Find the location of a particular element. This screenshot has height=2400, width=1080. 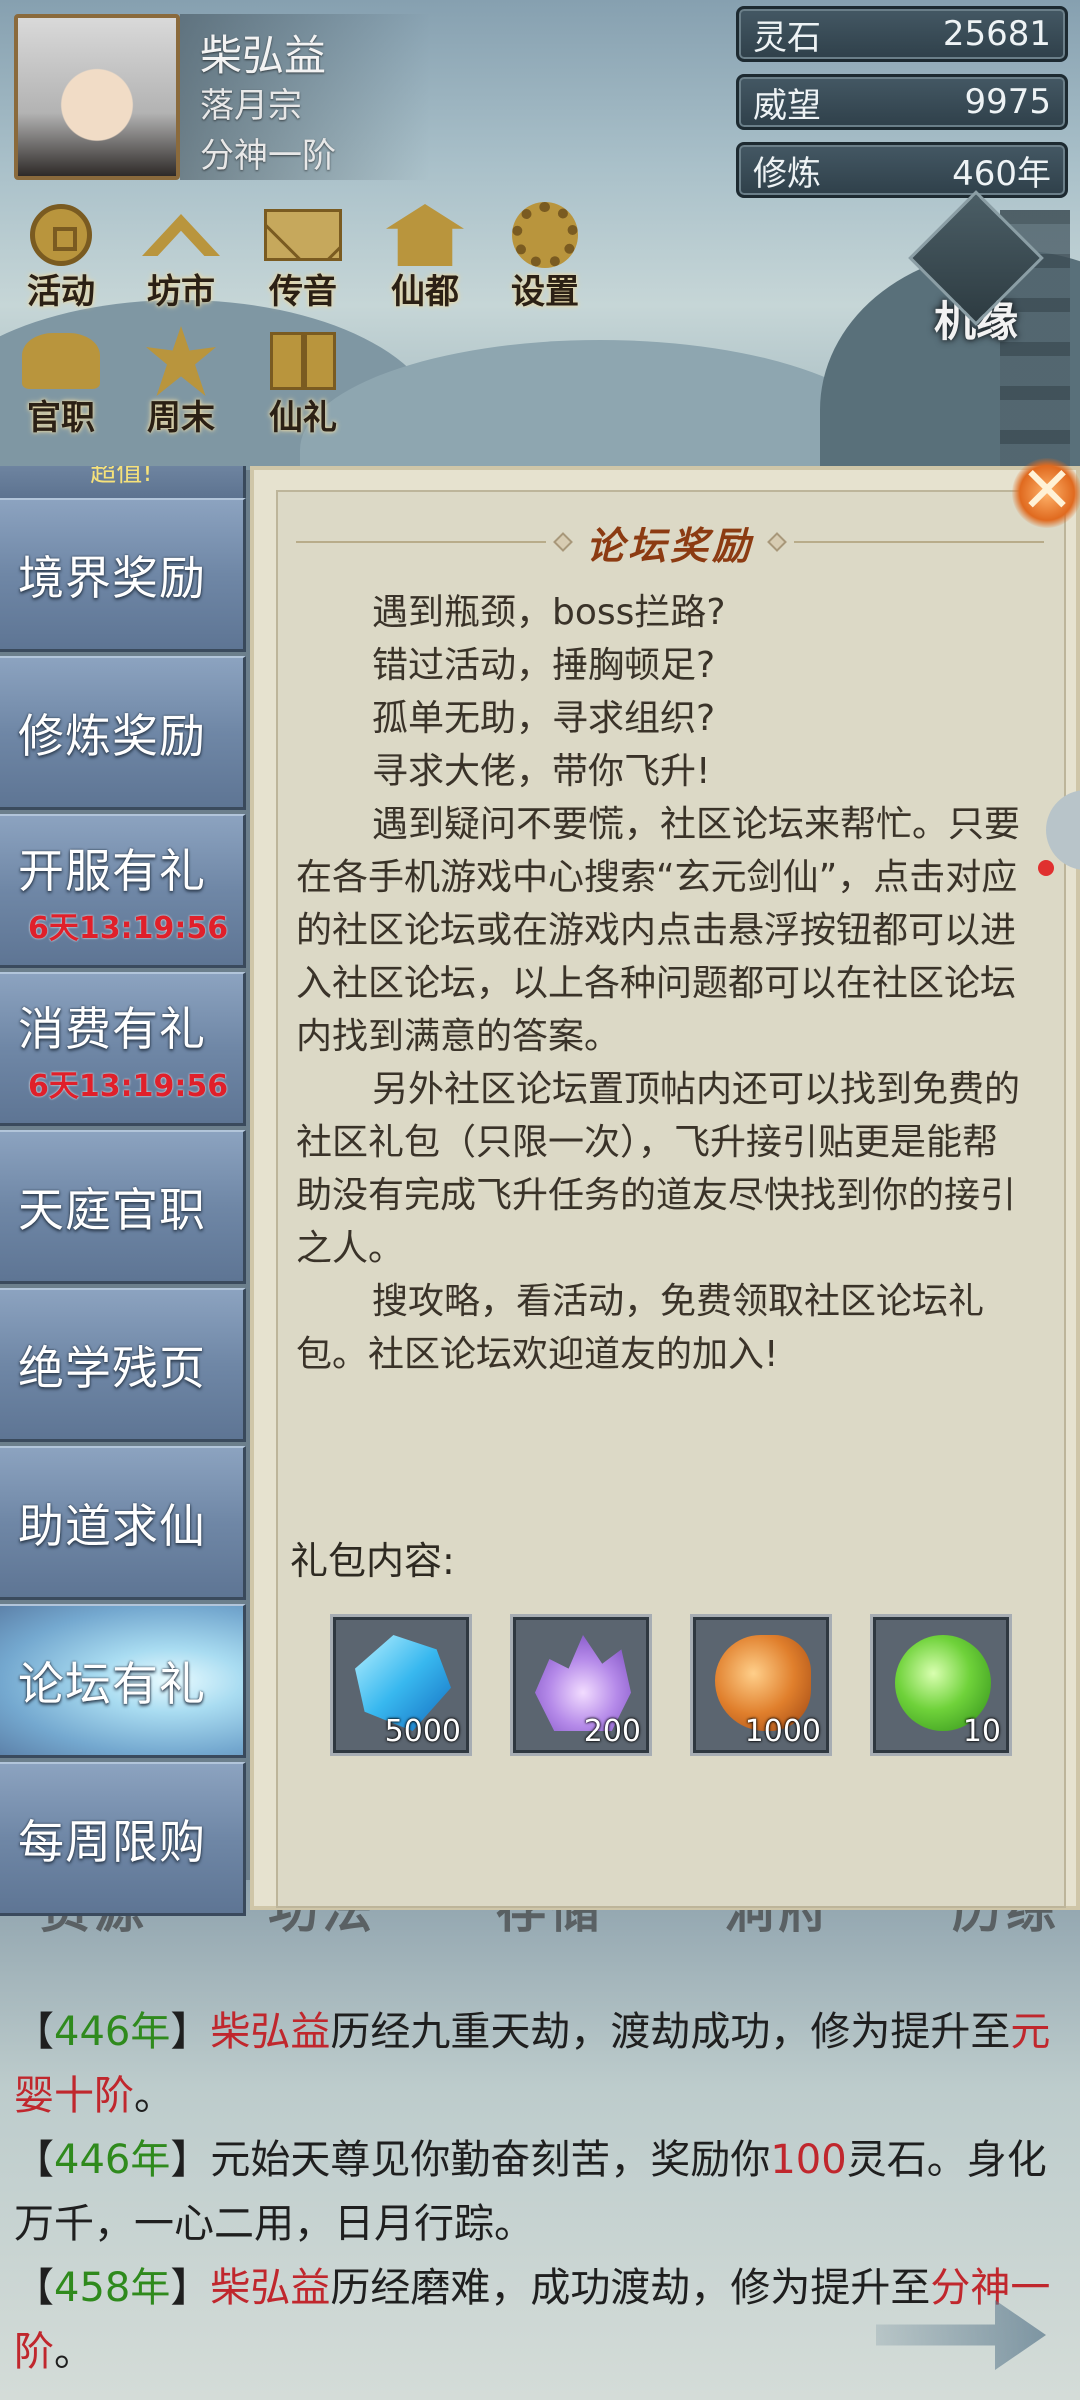

sidebar-tab-assist: 助道求仙 is located at coordinates (123, 1523).